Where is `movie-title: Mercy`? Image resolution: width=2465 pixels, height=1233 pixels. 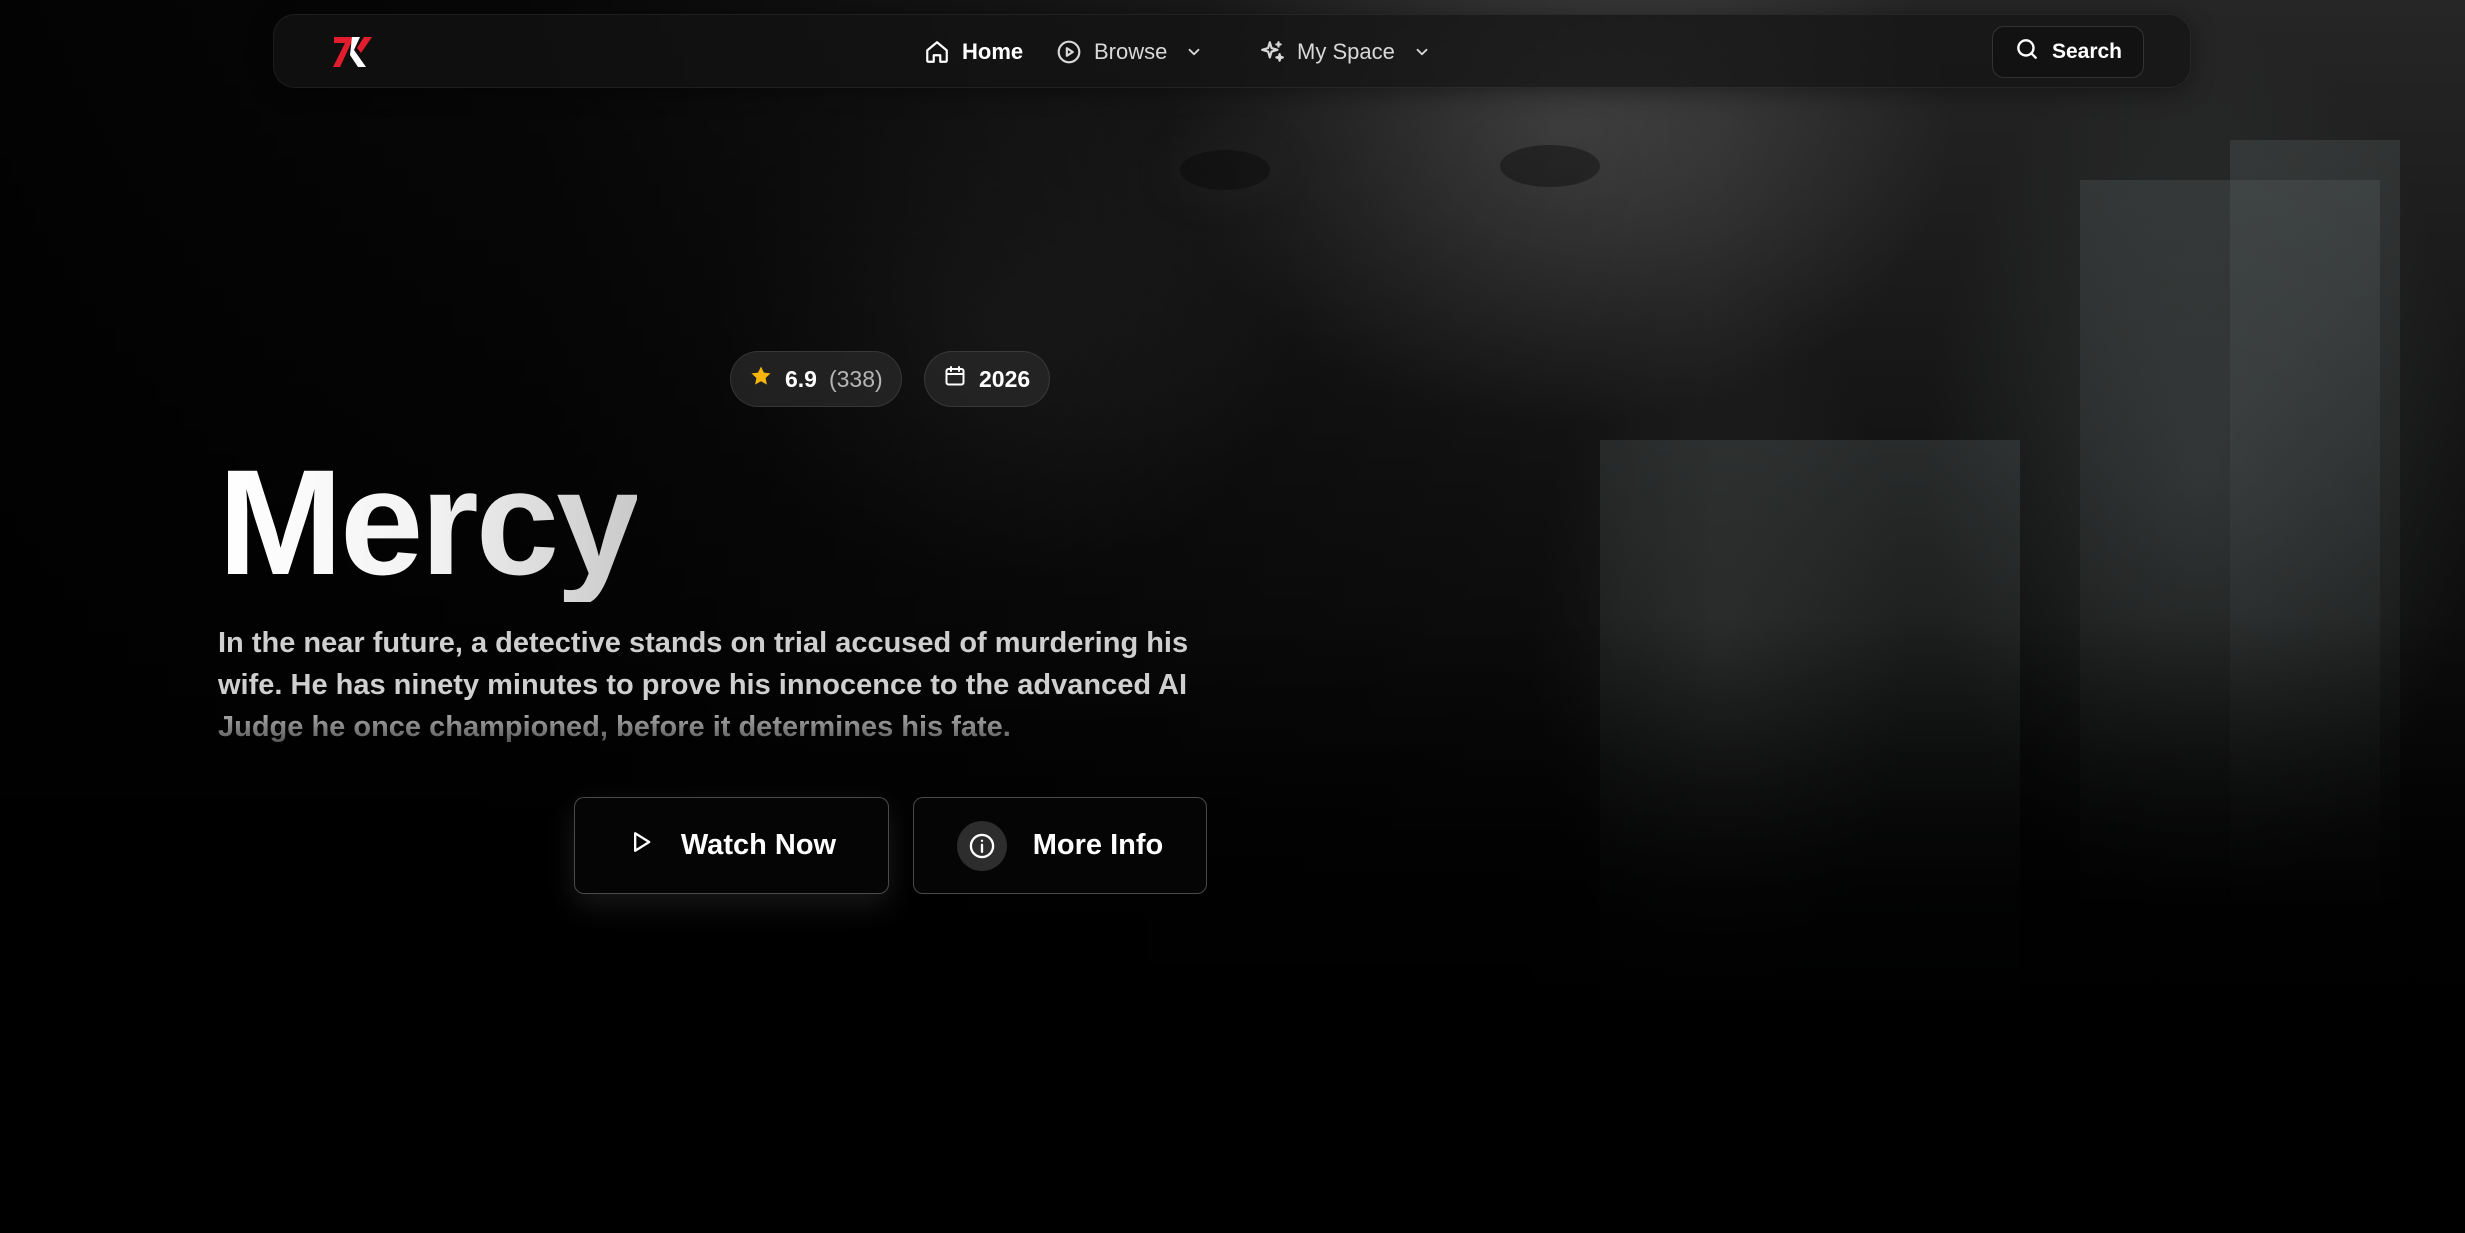 movie-title: Mercy is located at coordinates (429, 522).